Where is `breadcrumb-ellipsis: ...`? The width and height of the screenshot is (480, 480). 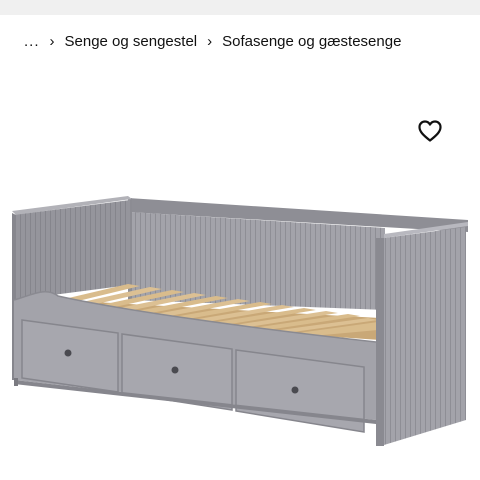 breadcrumb-ellipsis: ... is located at coordinates (32, 41).